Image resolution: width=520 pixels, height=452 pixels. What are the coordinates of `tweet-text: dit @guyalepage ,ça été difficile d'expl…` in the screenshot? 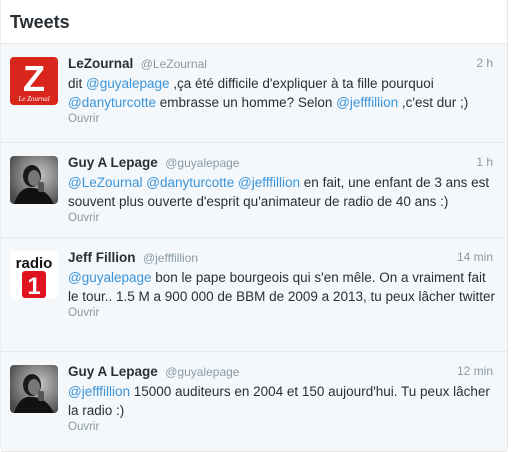 It's located at (282, 93).